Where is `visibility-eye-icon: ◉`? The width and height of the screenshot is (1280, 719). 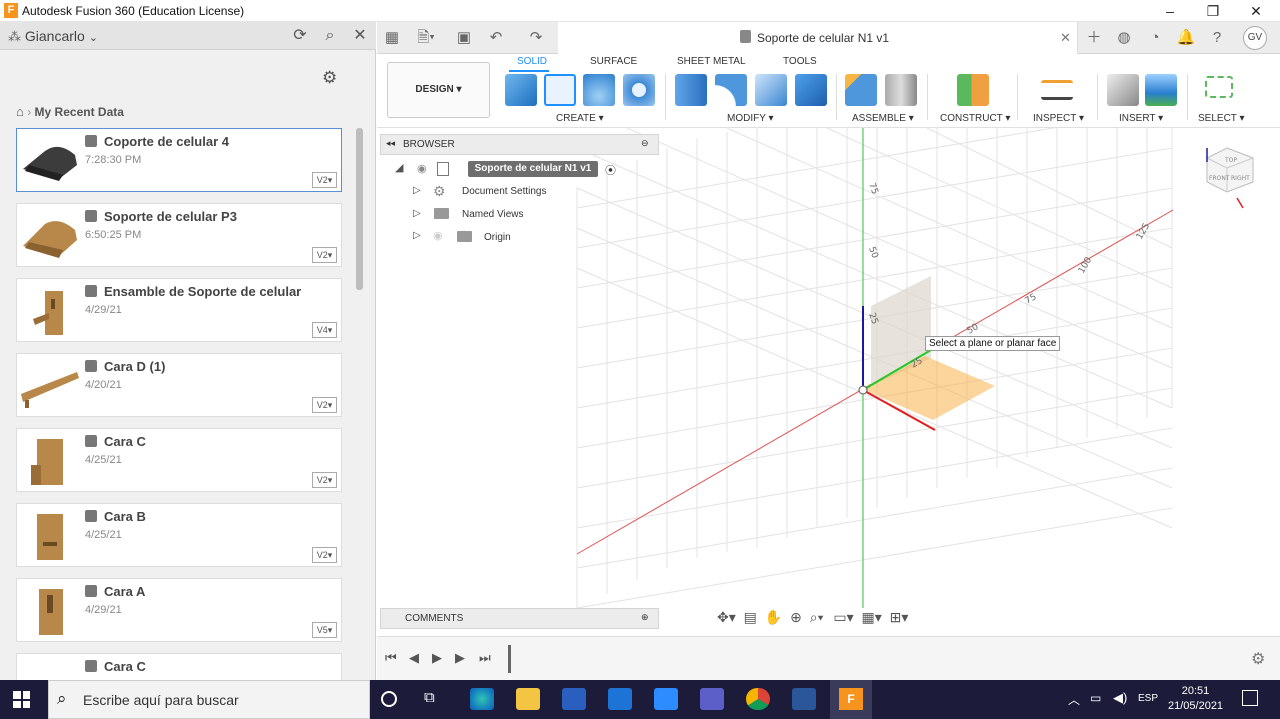 visibility-eye-icon: ◉ is located at coordinates (422, 168).